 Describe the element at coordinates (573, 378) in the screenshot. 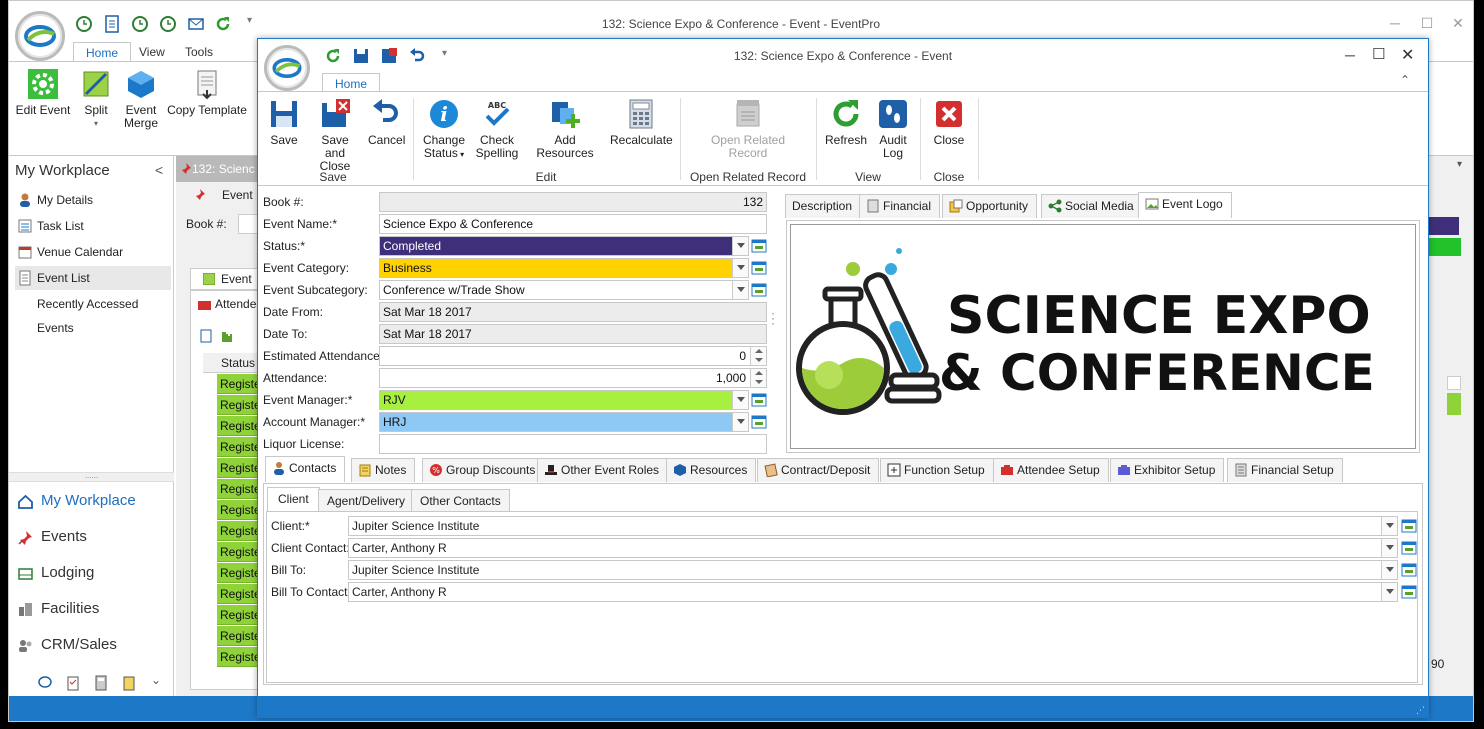

I see `attendance-field: 1,000` at that location.